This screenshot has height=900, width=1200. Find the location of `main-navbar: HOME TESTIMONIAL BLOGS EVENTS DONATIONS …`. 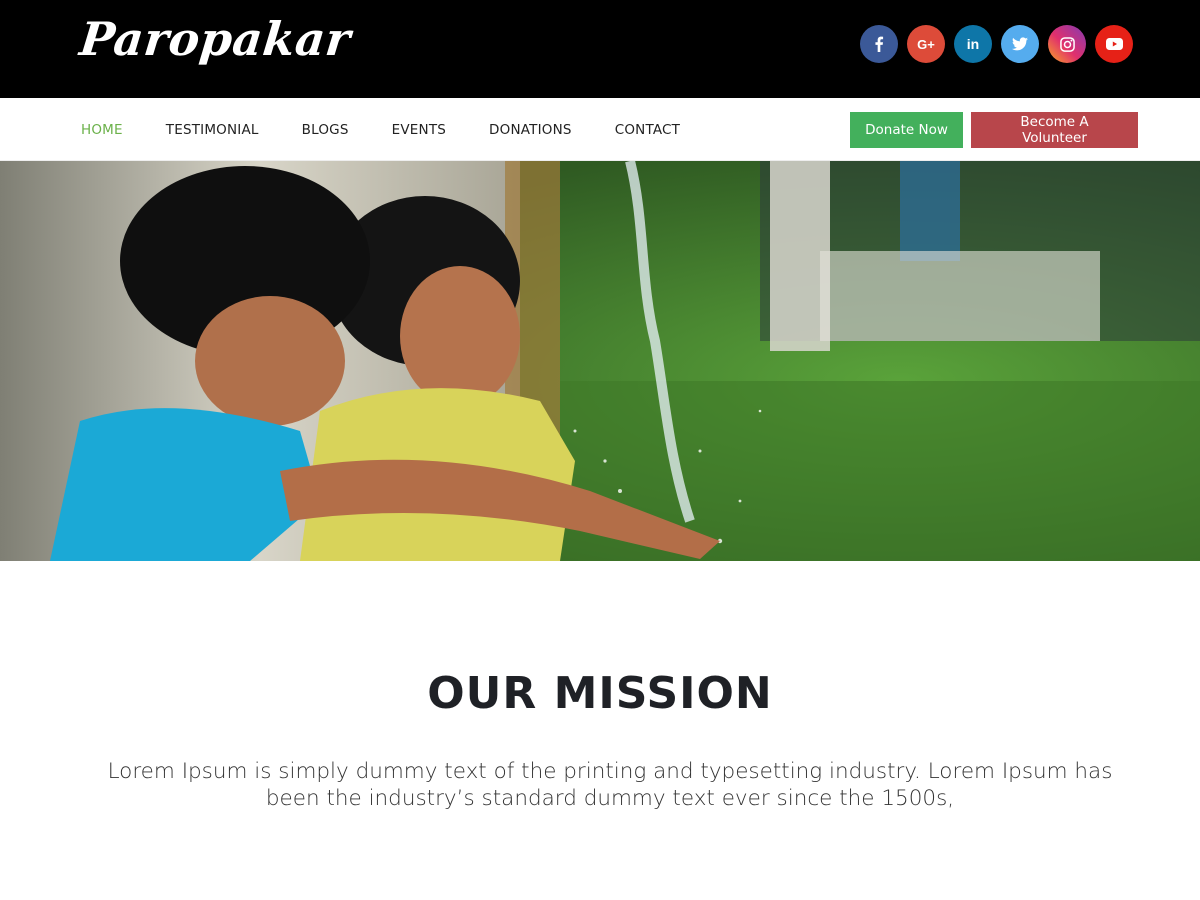

main-navbar: HOME TESTIMONIAL BLOGS EVENTS DONATIONS … is located at coordinates (600, 129).